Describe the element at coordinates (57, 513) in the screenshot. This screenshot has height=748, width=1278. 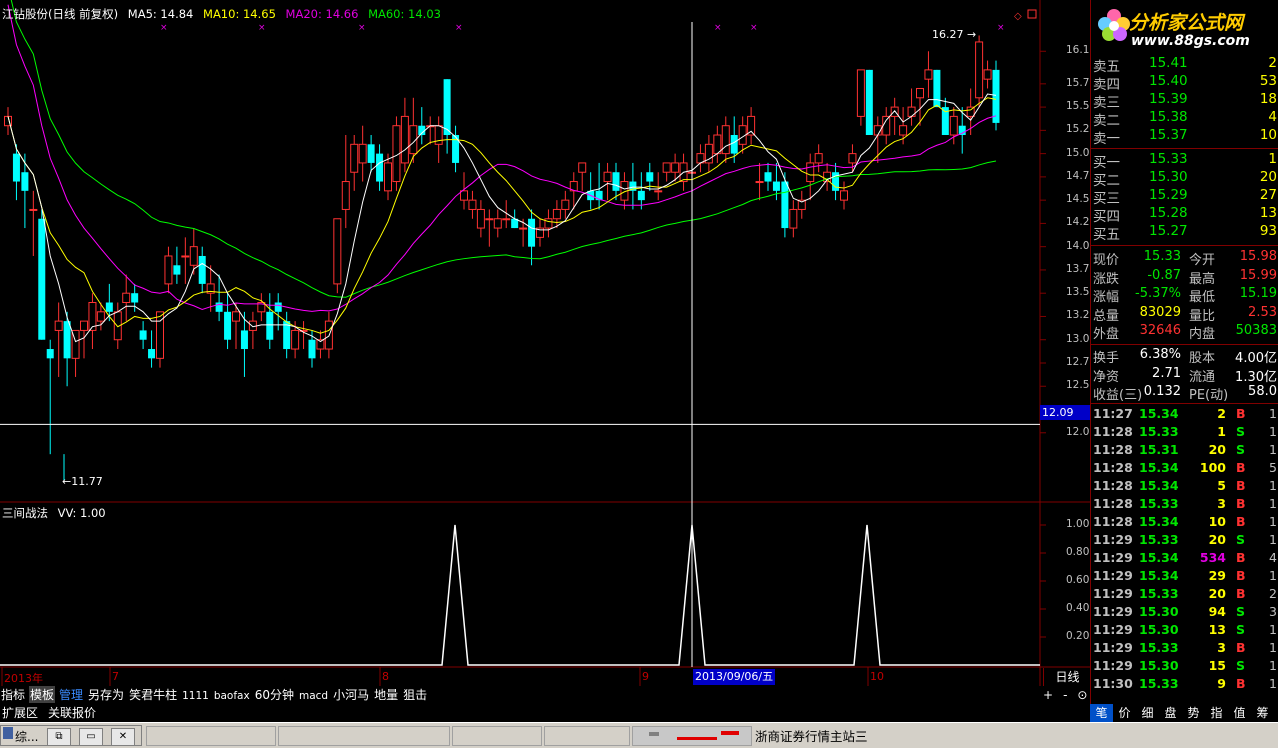
I see `indicator-title-bar: 三间战法 VV: 1.00` at that location.